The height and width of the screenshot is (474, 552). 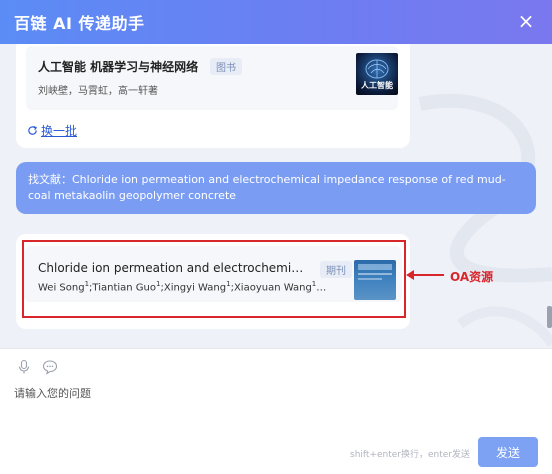 I want to click on book-cover-image: 人工智能, so click(x=377, y=74).